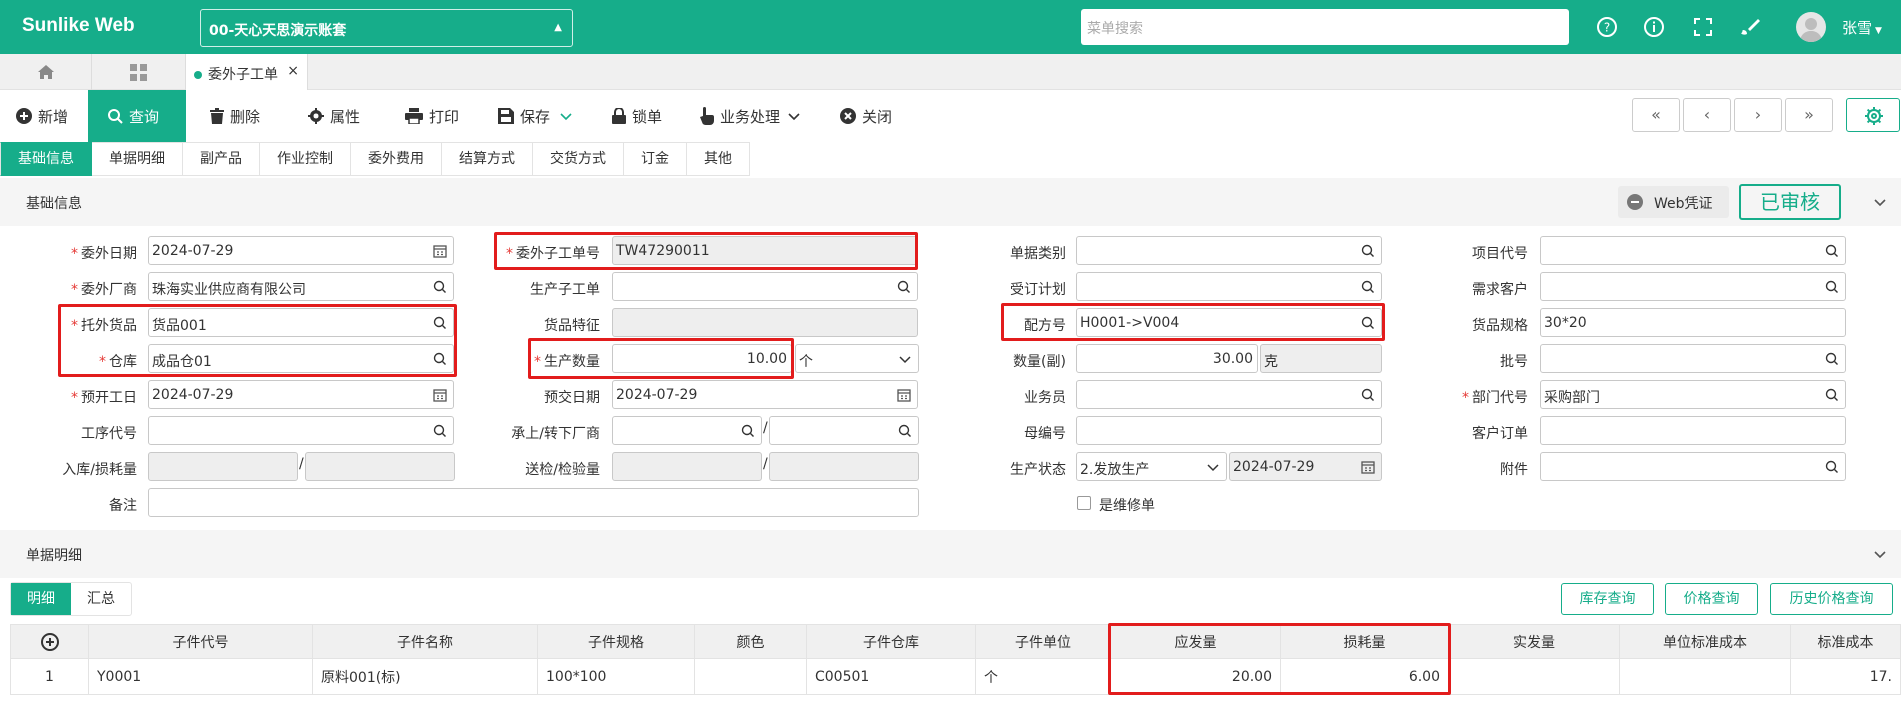  I want to click on delivery-date-field: 2024-07-29, so click(765, 394).